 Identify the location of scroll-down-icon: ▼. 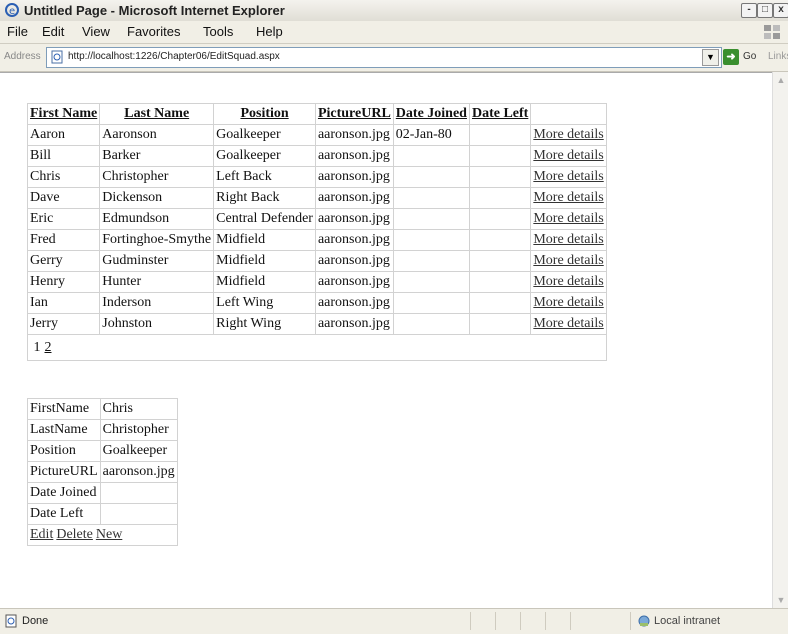
(781, 600).